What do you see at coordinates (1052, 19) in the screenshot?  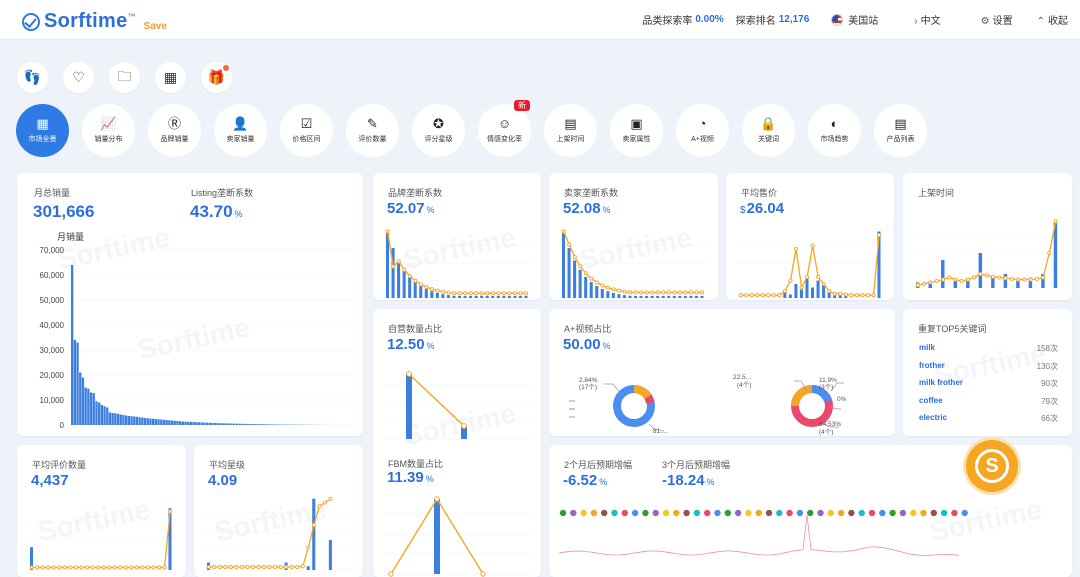 I see `collapse-button: ⌃ 收起` at bounding box center [1052, 19].